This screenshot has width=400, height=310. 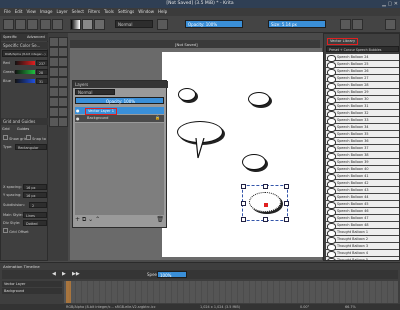 What do you see at coordinates (68, 292) in the screenshot?
I see `current-frame-marker` at bounding box center [68, 292].